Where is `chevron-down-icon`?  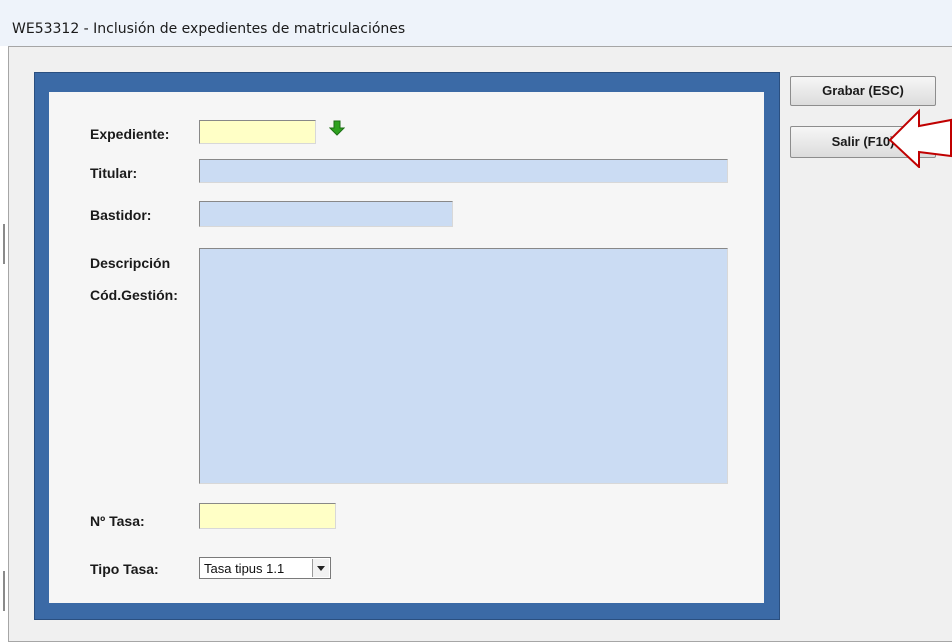 chevron-down-icon is located at coordinates (321, 568).